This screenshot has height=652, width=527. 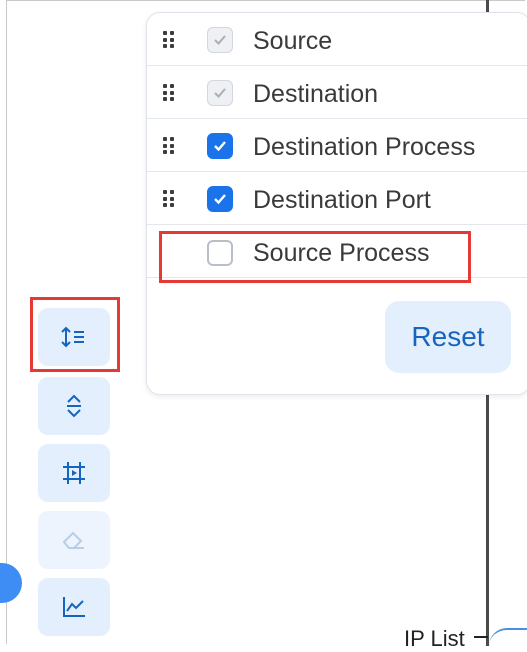 I want to click on expand-collapse-button, so click(x=74, y=406).